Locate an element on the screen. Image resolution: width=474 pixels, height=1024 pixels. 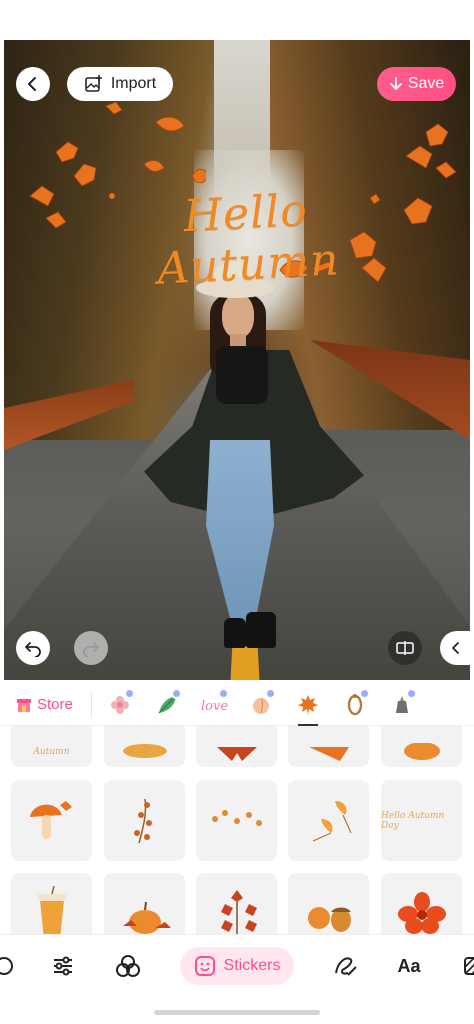
store-icon is located at coordinates (24, 705).